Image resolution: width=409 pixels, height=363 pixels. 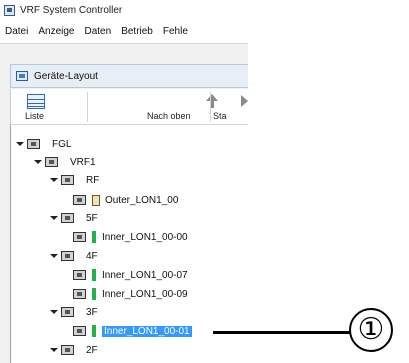 What do you see at coordinates (129, 107) in the screenshot?
I see `layout-toolbar: Liste Nach oben Sta` at bounding box center [129, 107].